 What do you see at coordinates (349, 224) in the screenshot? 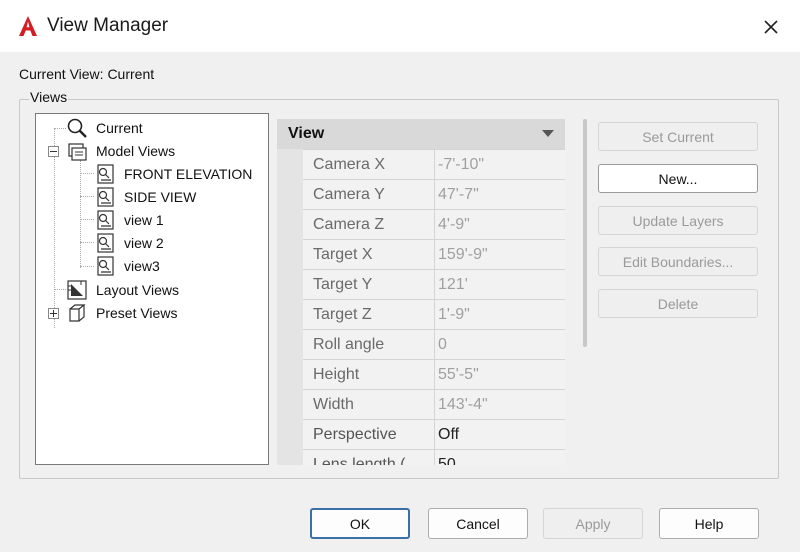
I see `property-name: Camera Z` at bounding box center [349, 224].